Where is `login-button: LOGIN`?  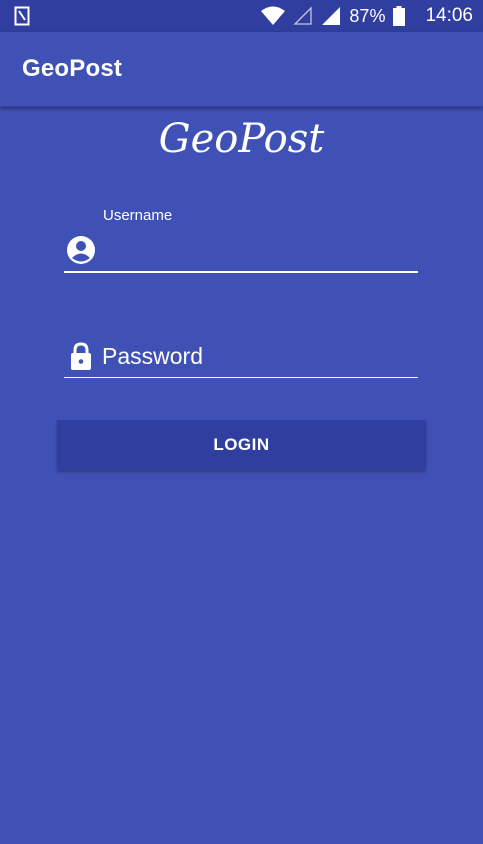
login-button: LOGIN is located at coordinates (241, 445).